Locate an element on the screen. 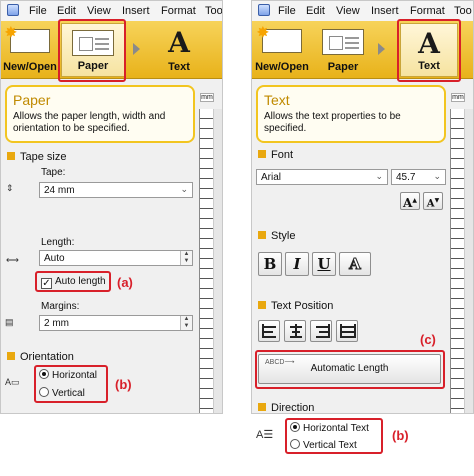 This screenshot has width=474, height=476. margins-field: 2 mm ▲ ▼ is located at coordinates (116, 323).